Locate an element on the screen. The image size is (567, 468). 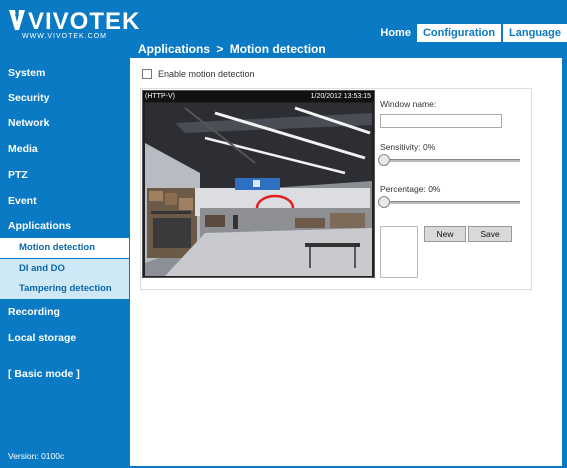
sidebar-item-applications: Applications is located at coordinates (39, 226).